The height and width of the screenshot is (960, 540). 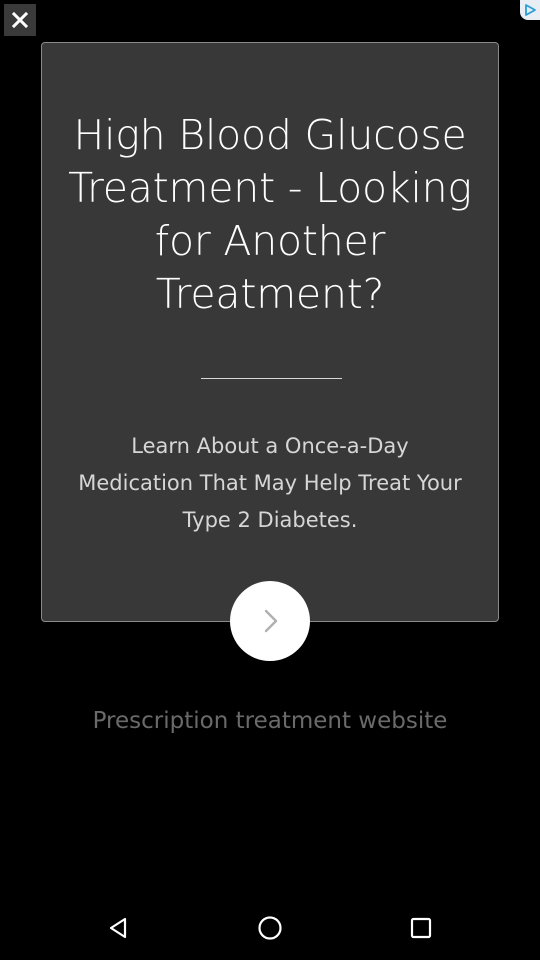 I want to click on adchoices-icon, so click(x=530, y=10).